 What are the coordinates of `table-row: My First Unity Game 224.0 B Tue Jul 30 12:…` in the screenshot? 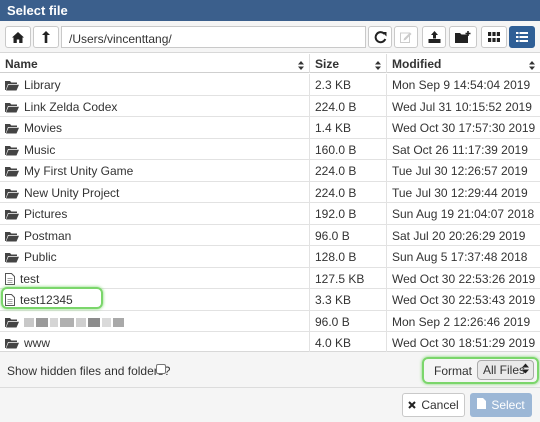 It's located at (270, 171).